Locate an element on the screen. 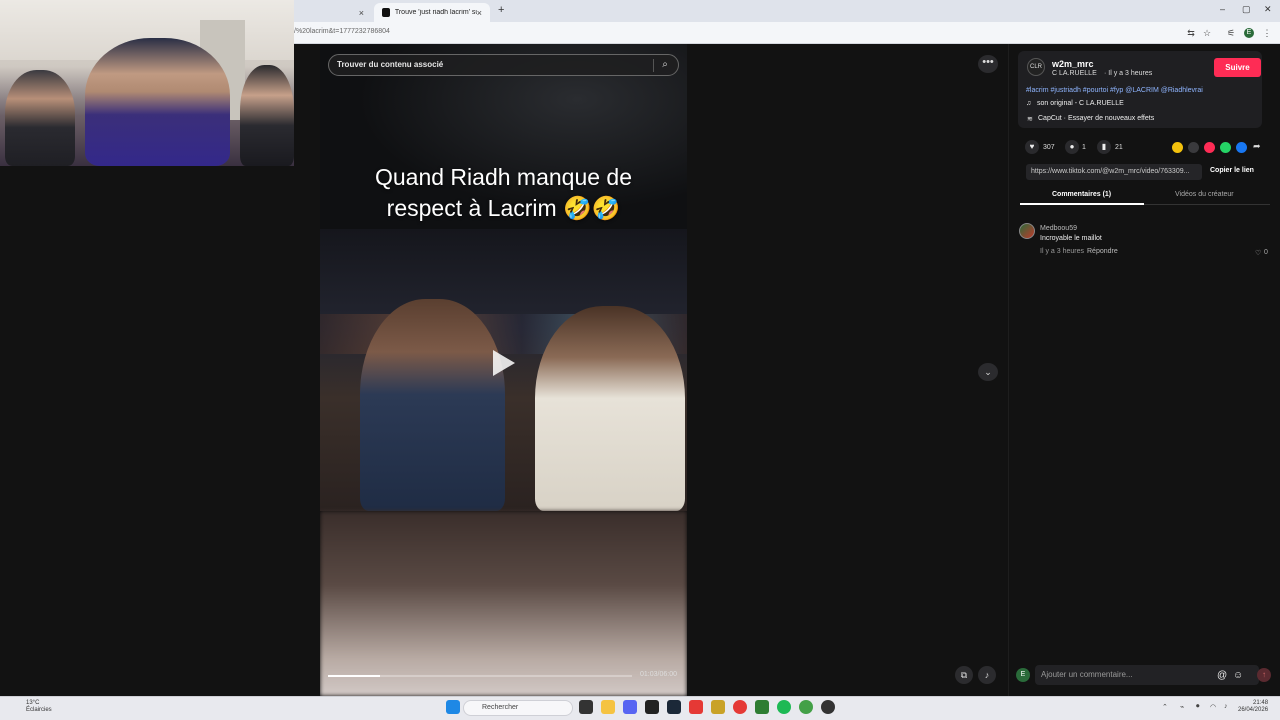 This screenshot has width=1280, height=720. more-options-icon: ••• is located at coordinates (988, 64).